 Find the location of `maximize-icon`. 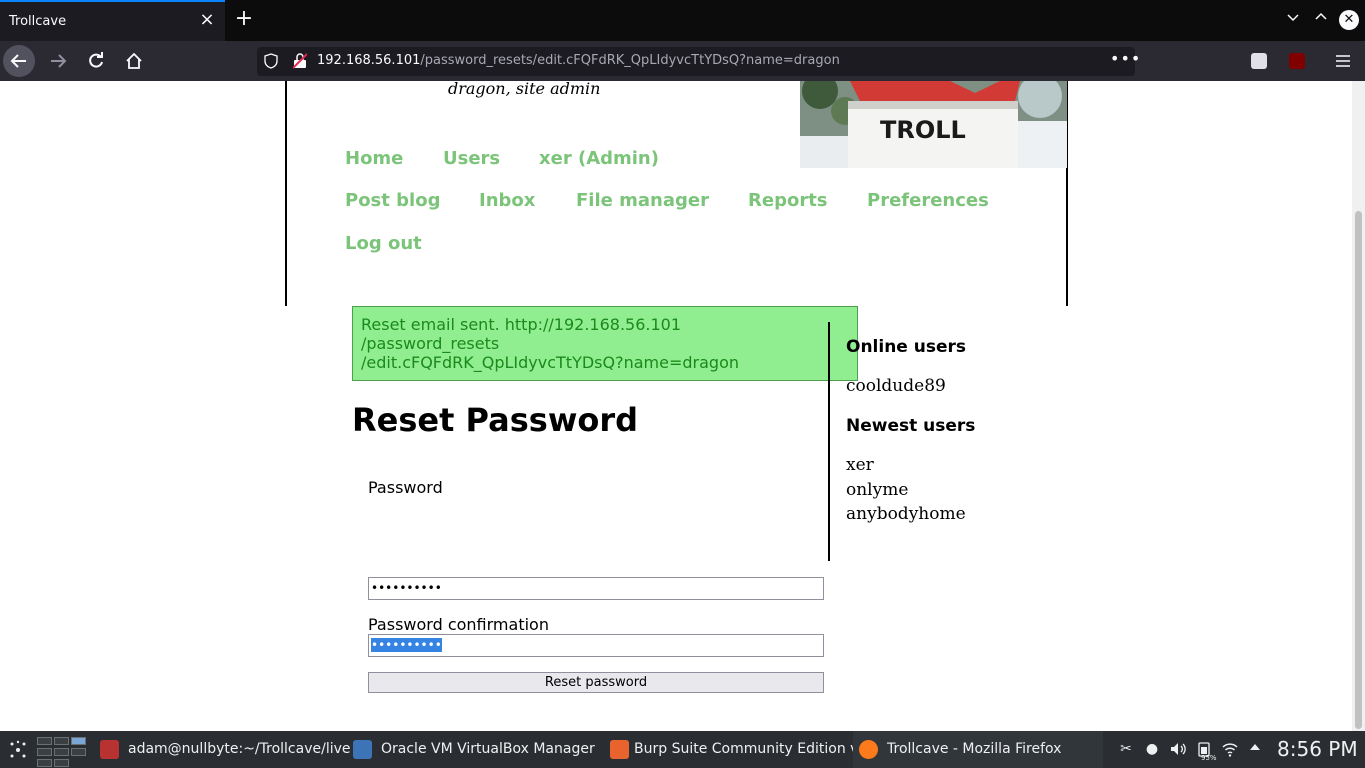

maximize-icon is located at coordinates (1321, 20).